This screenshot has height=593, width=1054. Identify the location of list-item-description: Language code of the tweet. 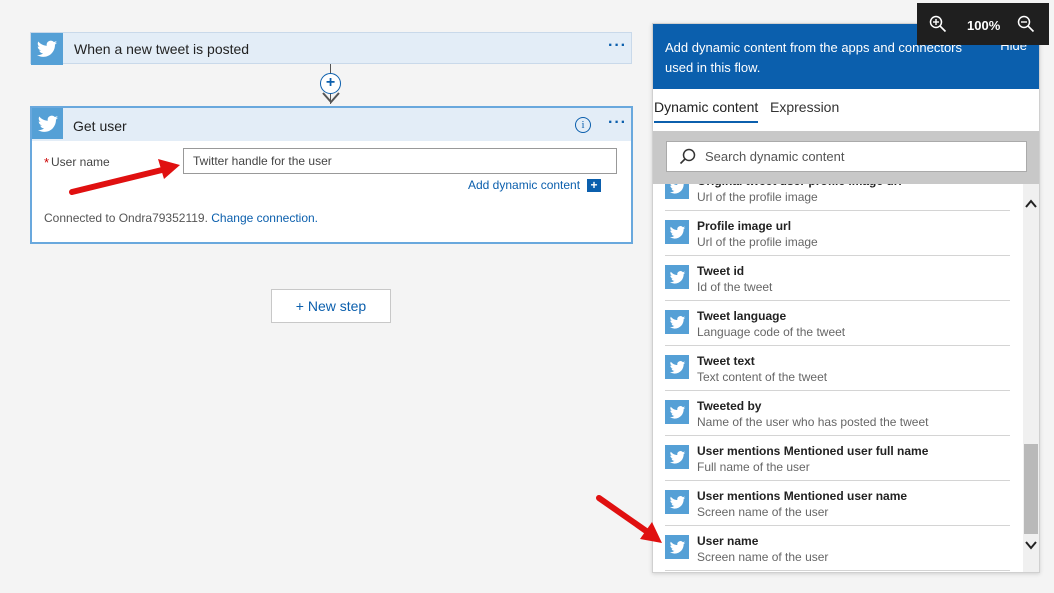
(771, 332).